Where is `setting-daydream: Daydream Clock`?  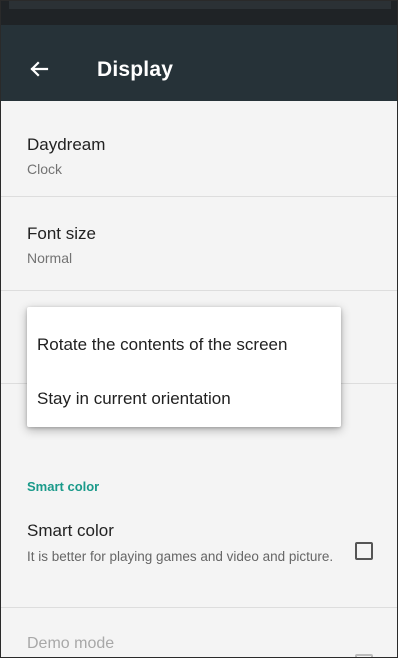 setting-daydream: Daydream Clock is located at coordinates (199, 149).